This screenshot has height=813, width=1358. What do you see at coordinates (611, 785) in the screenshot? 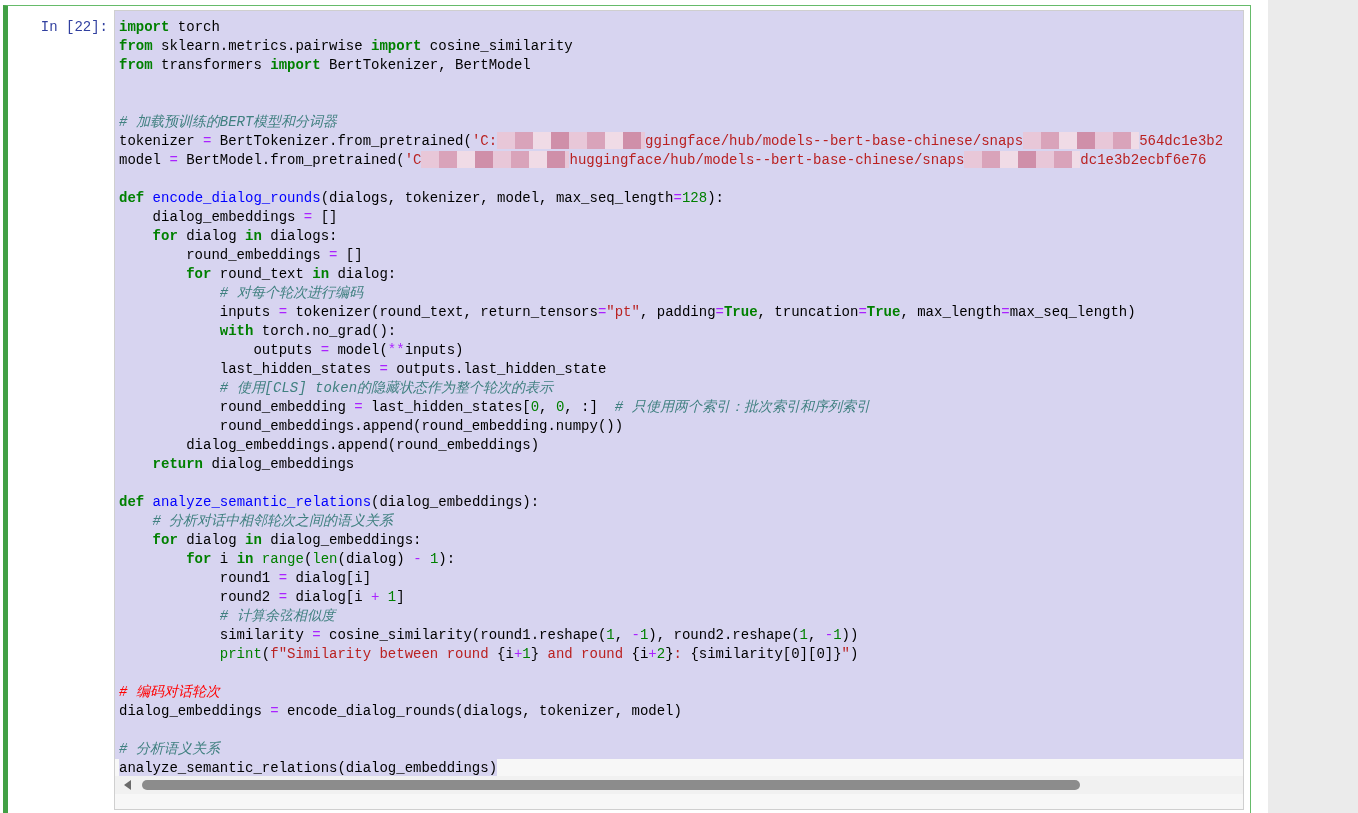
I see `scrollbar-thumb` at bounding box center [611, 785].